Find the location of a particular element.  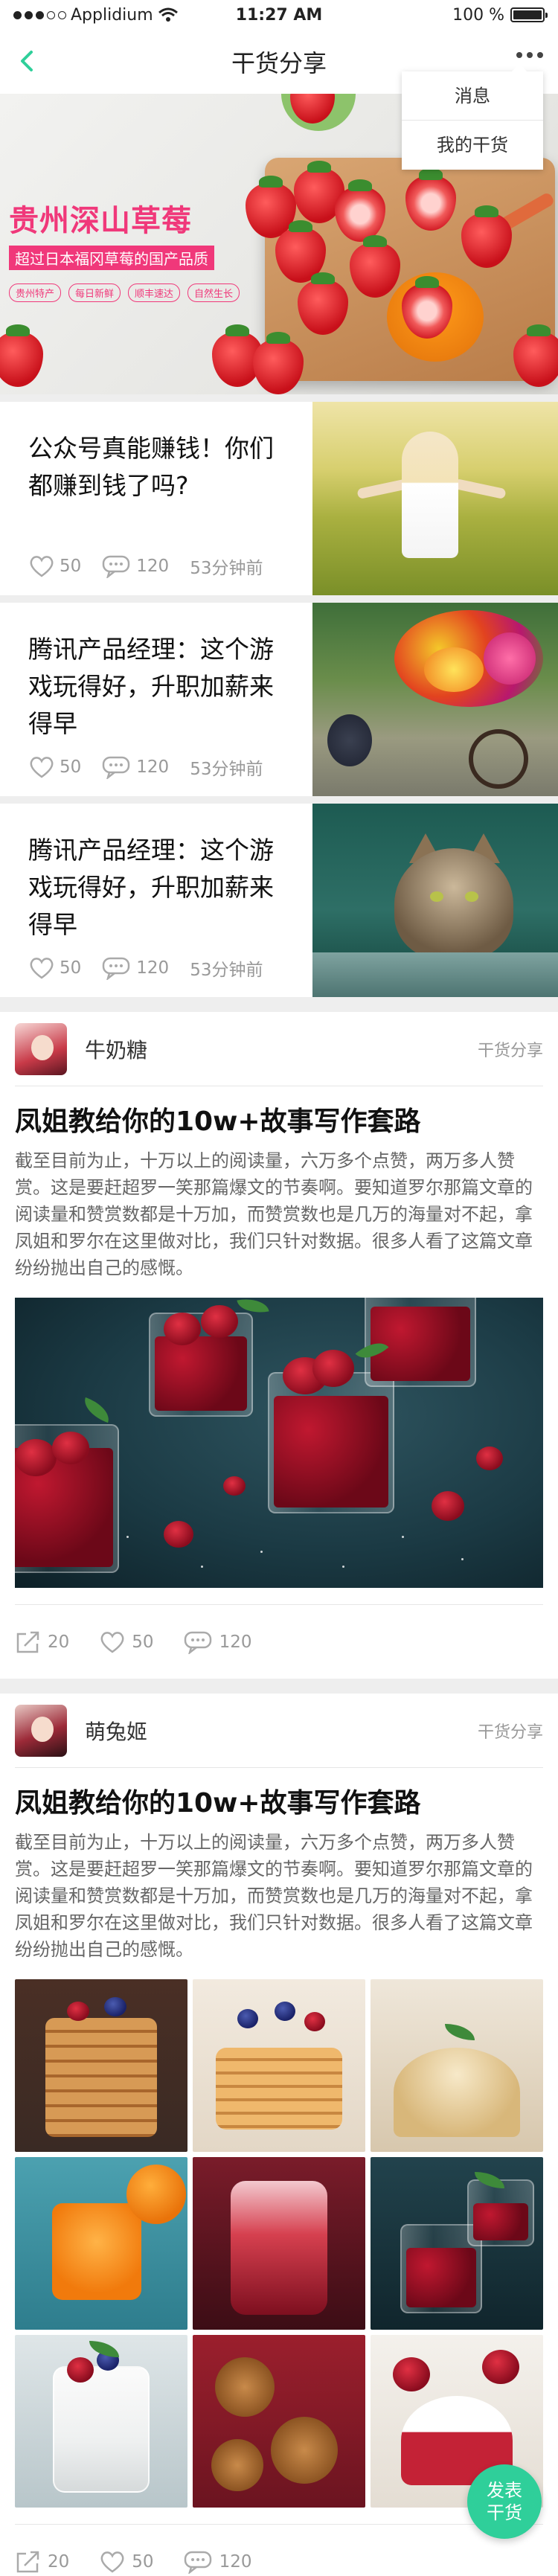

banner-tag: 自然生长 is located at coordinates (213, 293).